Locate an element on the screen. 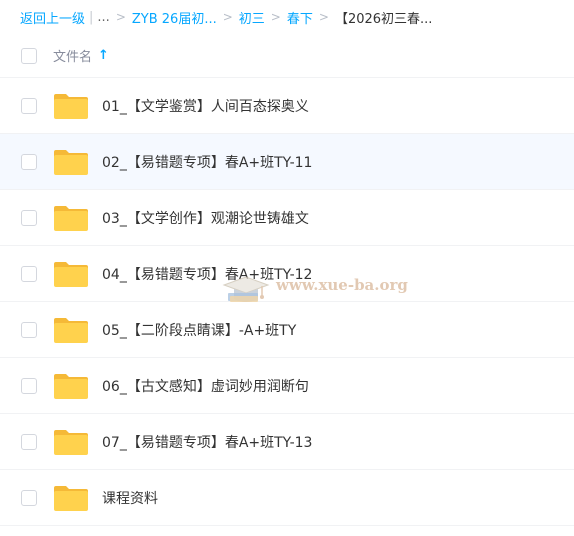  file-name: 课程资料 is located at coordinates (130, 498).